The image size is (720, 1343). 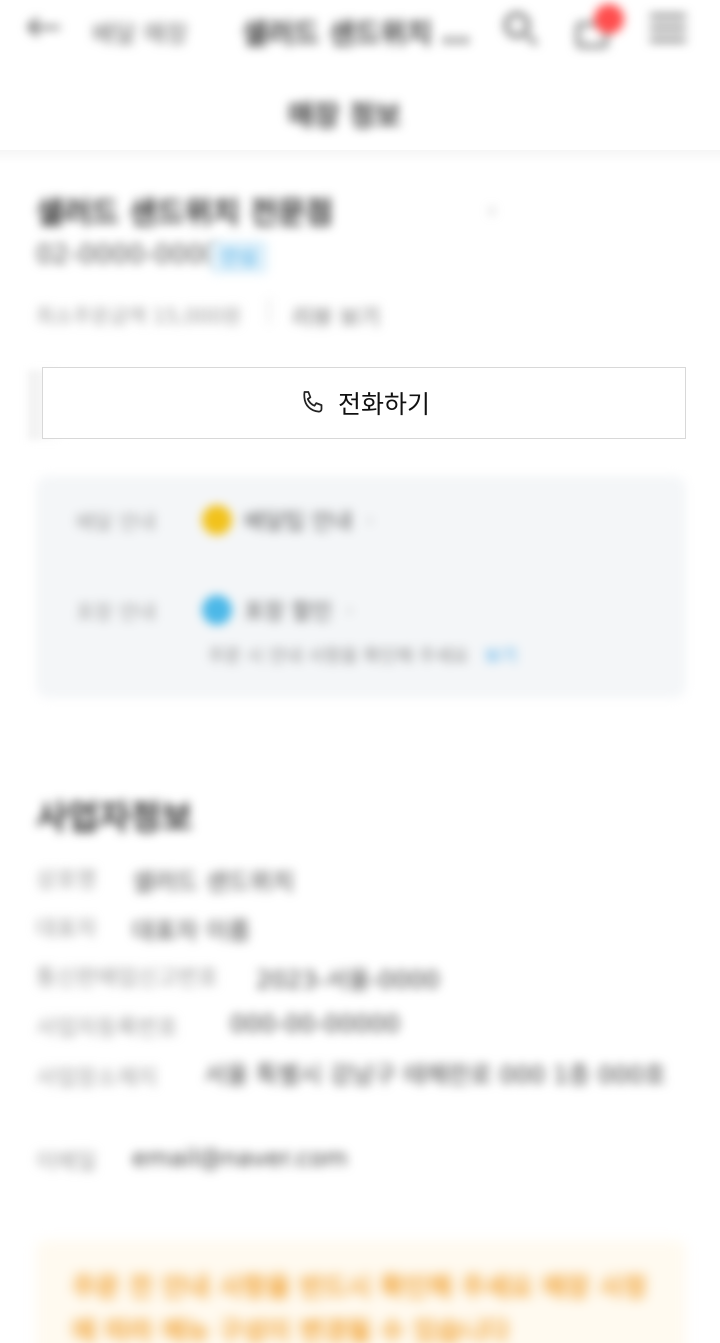 What do you see at coordinates (66, 880) in the screenshot?
I see `business-info-key: 상호명` at bounding box center [66, 880].